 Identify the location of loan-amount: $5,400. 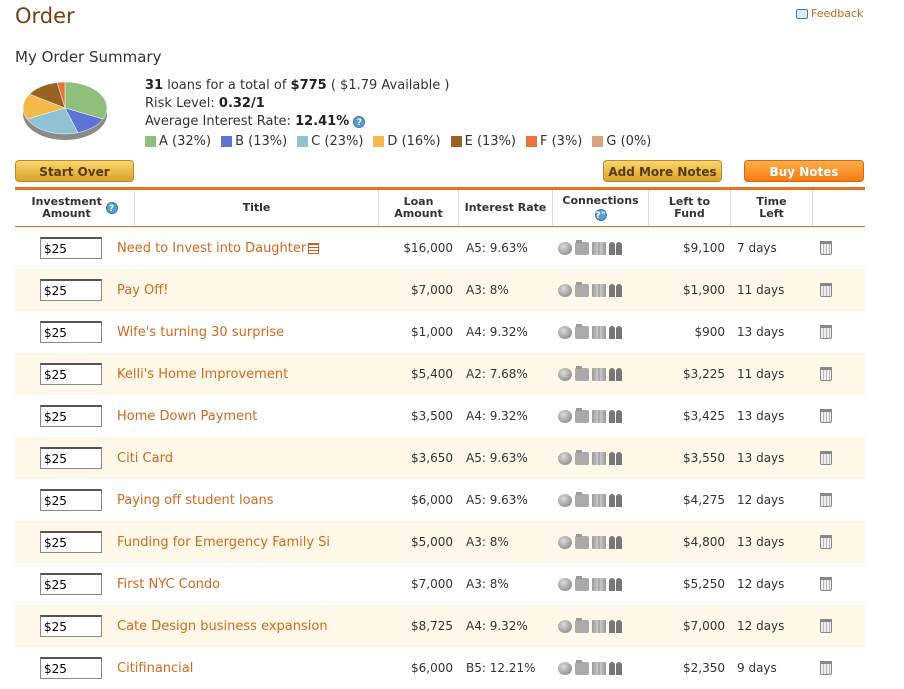
(432, 374).